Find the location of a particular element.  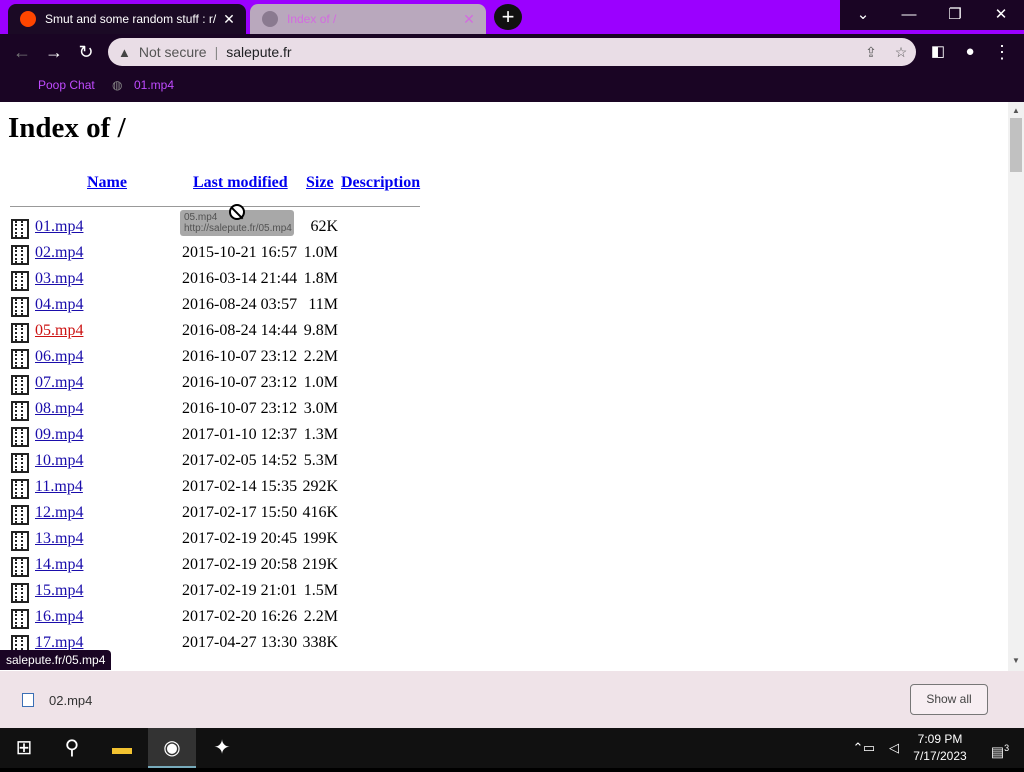

reload-button: ↻ is located at coordinates (86, 52).